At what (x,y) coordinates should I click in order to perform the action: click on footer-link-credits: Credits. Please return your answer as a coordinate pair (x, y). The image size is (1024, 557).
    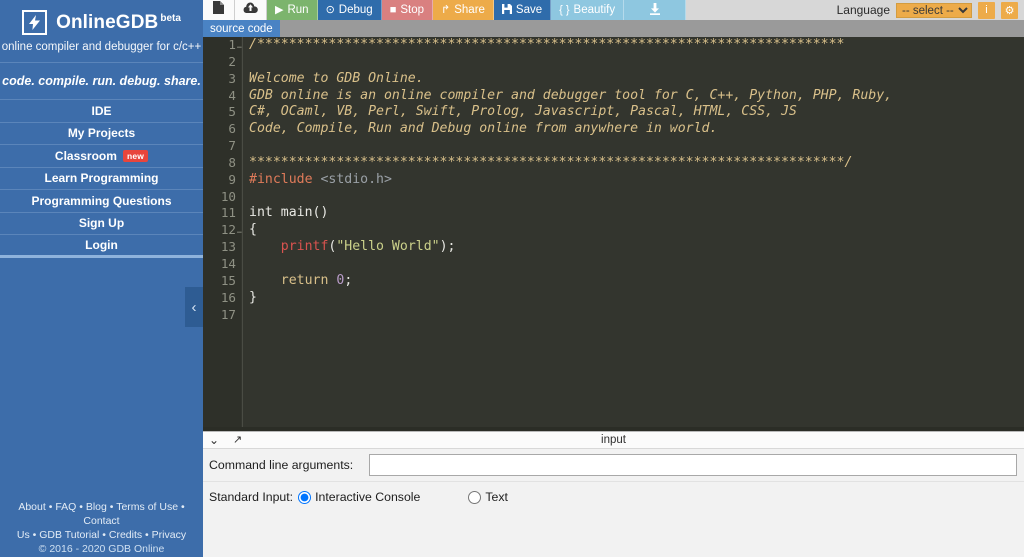
    Looking at the image, I should click on (125, 535).